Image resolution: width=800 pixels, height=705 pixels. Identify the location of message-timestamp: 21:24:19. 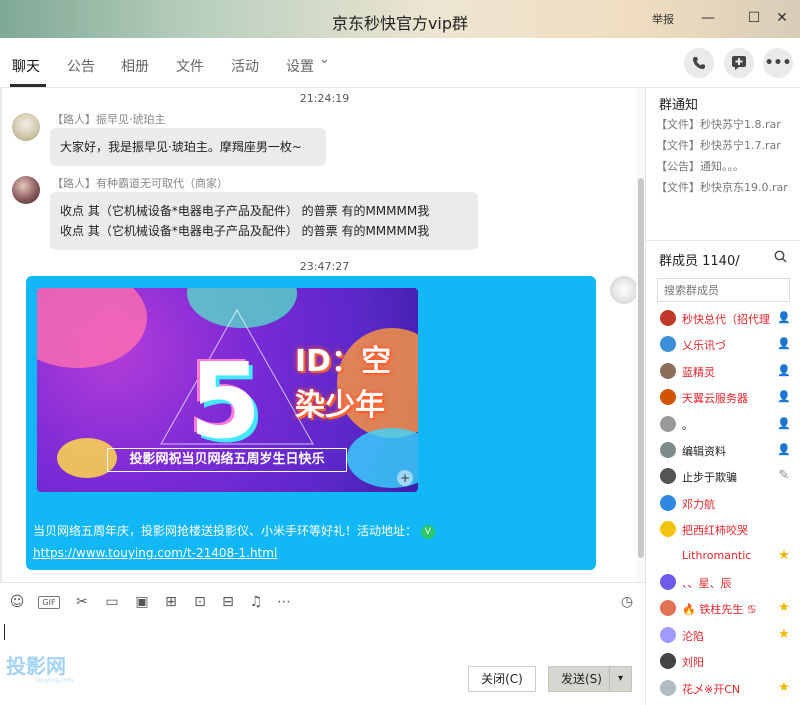
(324, 98).